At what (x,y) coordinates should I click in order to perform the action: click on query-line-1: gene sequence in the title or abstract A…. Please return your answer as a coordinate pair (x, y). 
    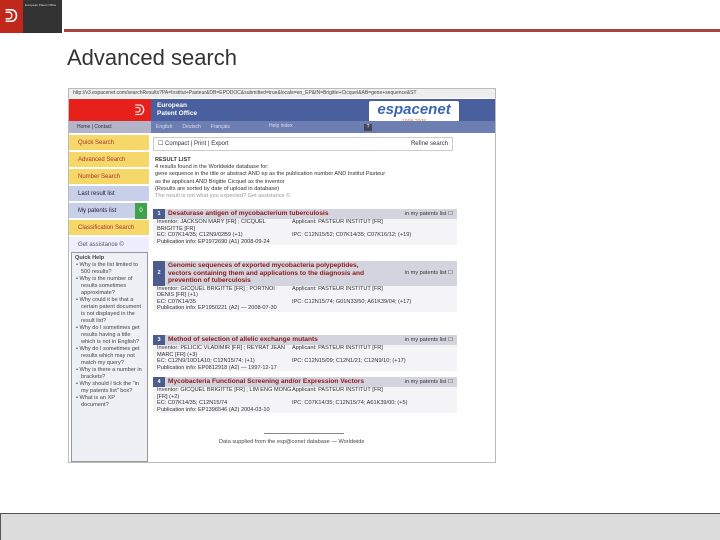
    Looking at the image, I should click on (270, 174).